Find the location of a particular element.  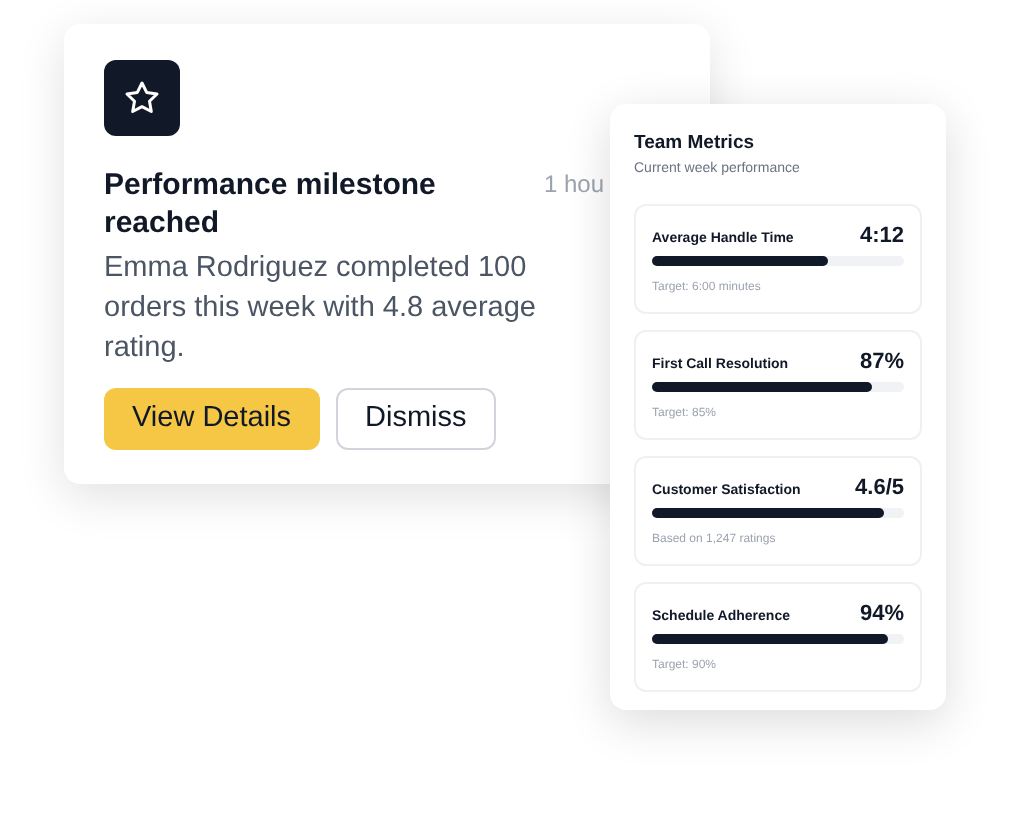

panel-title: Team Metrics is located at coordinates (695, 144).